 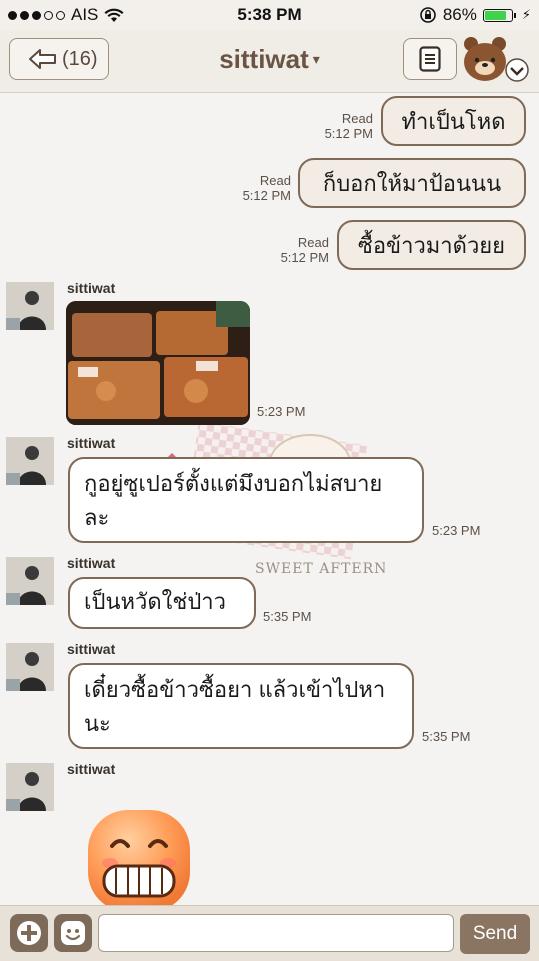 I want to click on message-text-line: กูอยู่ซูเปอร์ตั้งแต่มึงบอกไม่สบาย, so click(x=233, y=483).